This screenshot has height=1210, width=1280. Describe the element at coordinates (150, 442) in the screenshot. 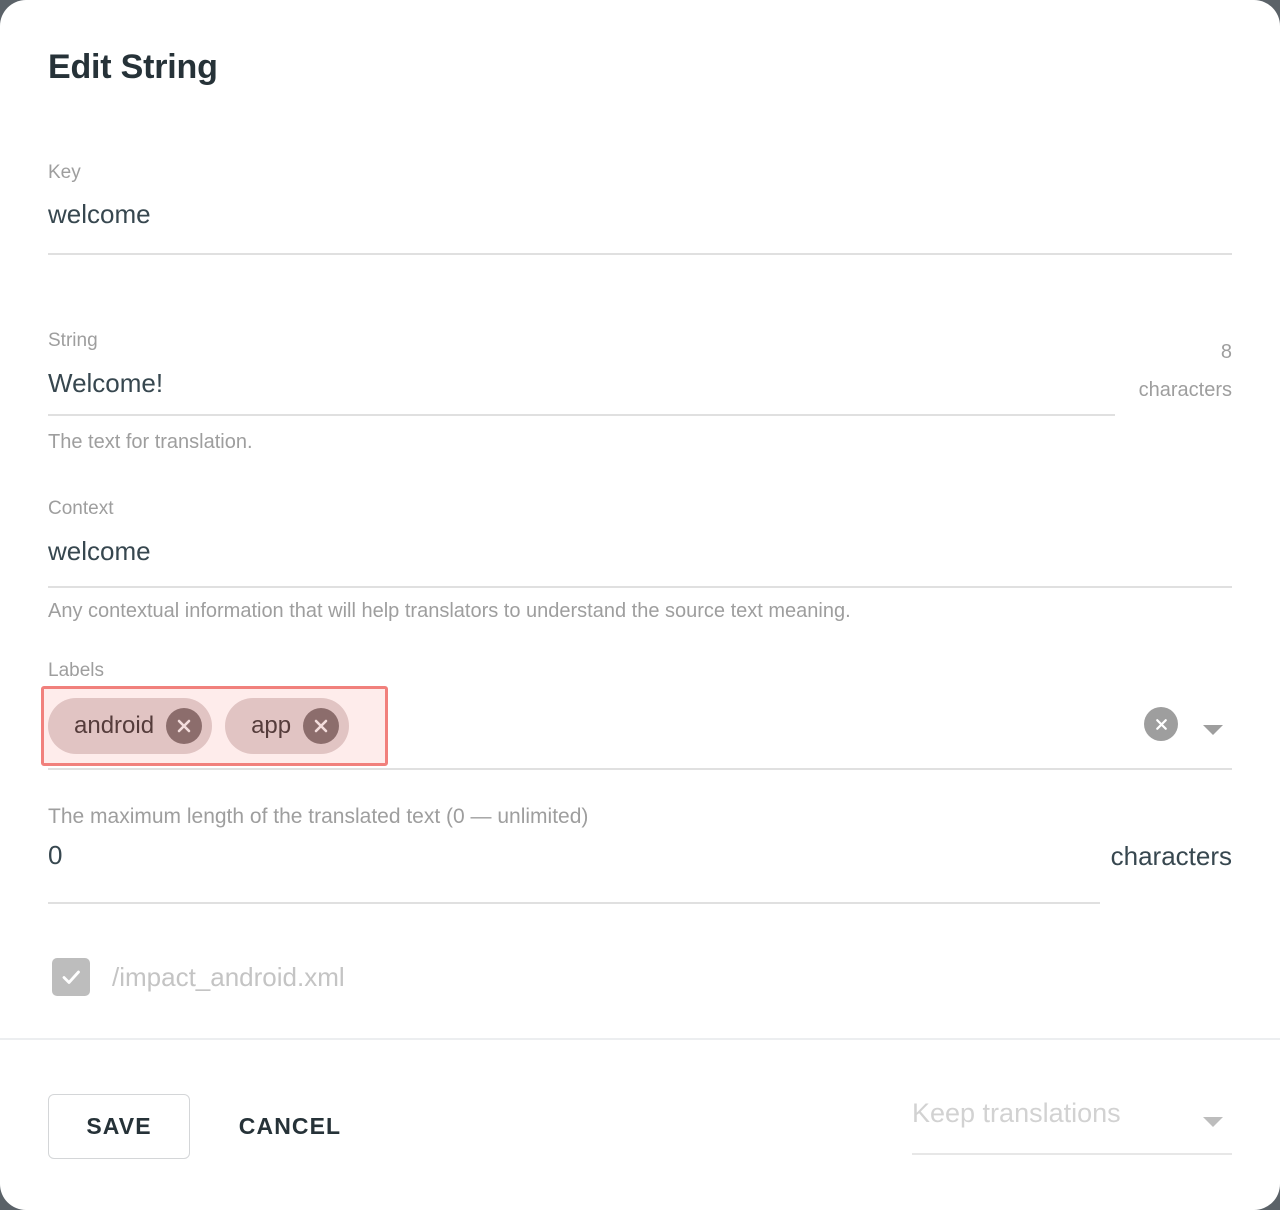

I see `string-field-helper-text: The text for translation.` at that location.